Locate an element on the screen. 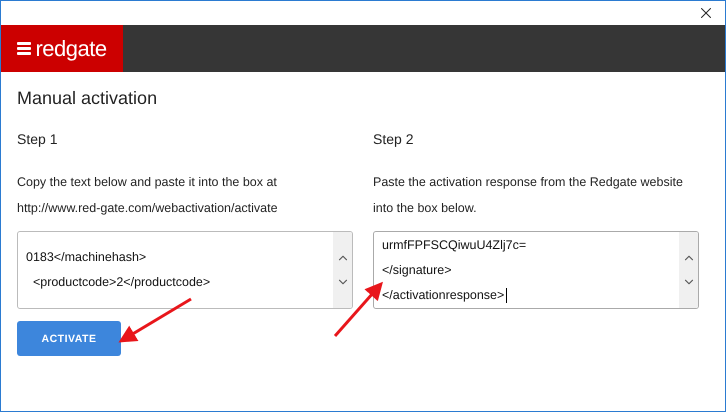  step-heading: Step 1 is located at coordinates (37, 139).